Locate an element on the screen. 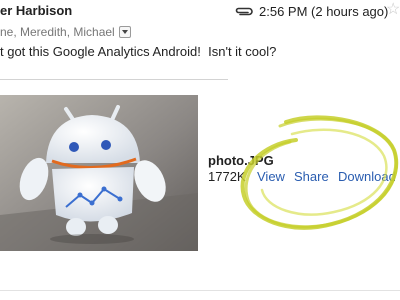 Image resolution: width=400 pixels, height=300 pixels. view-link: View is located at coordinates (271, 176).